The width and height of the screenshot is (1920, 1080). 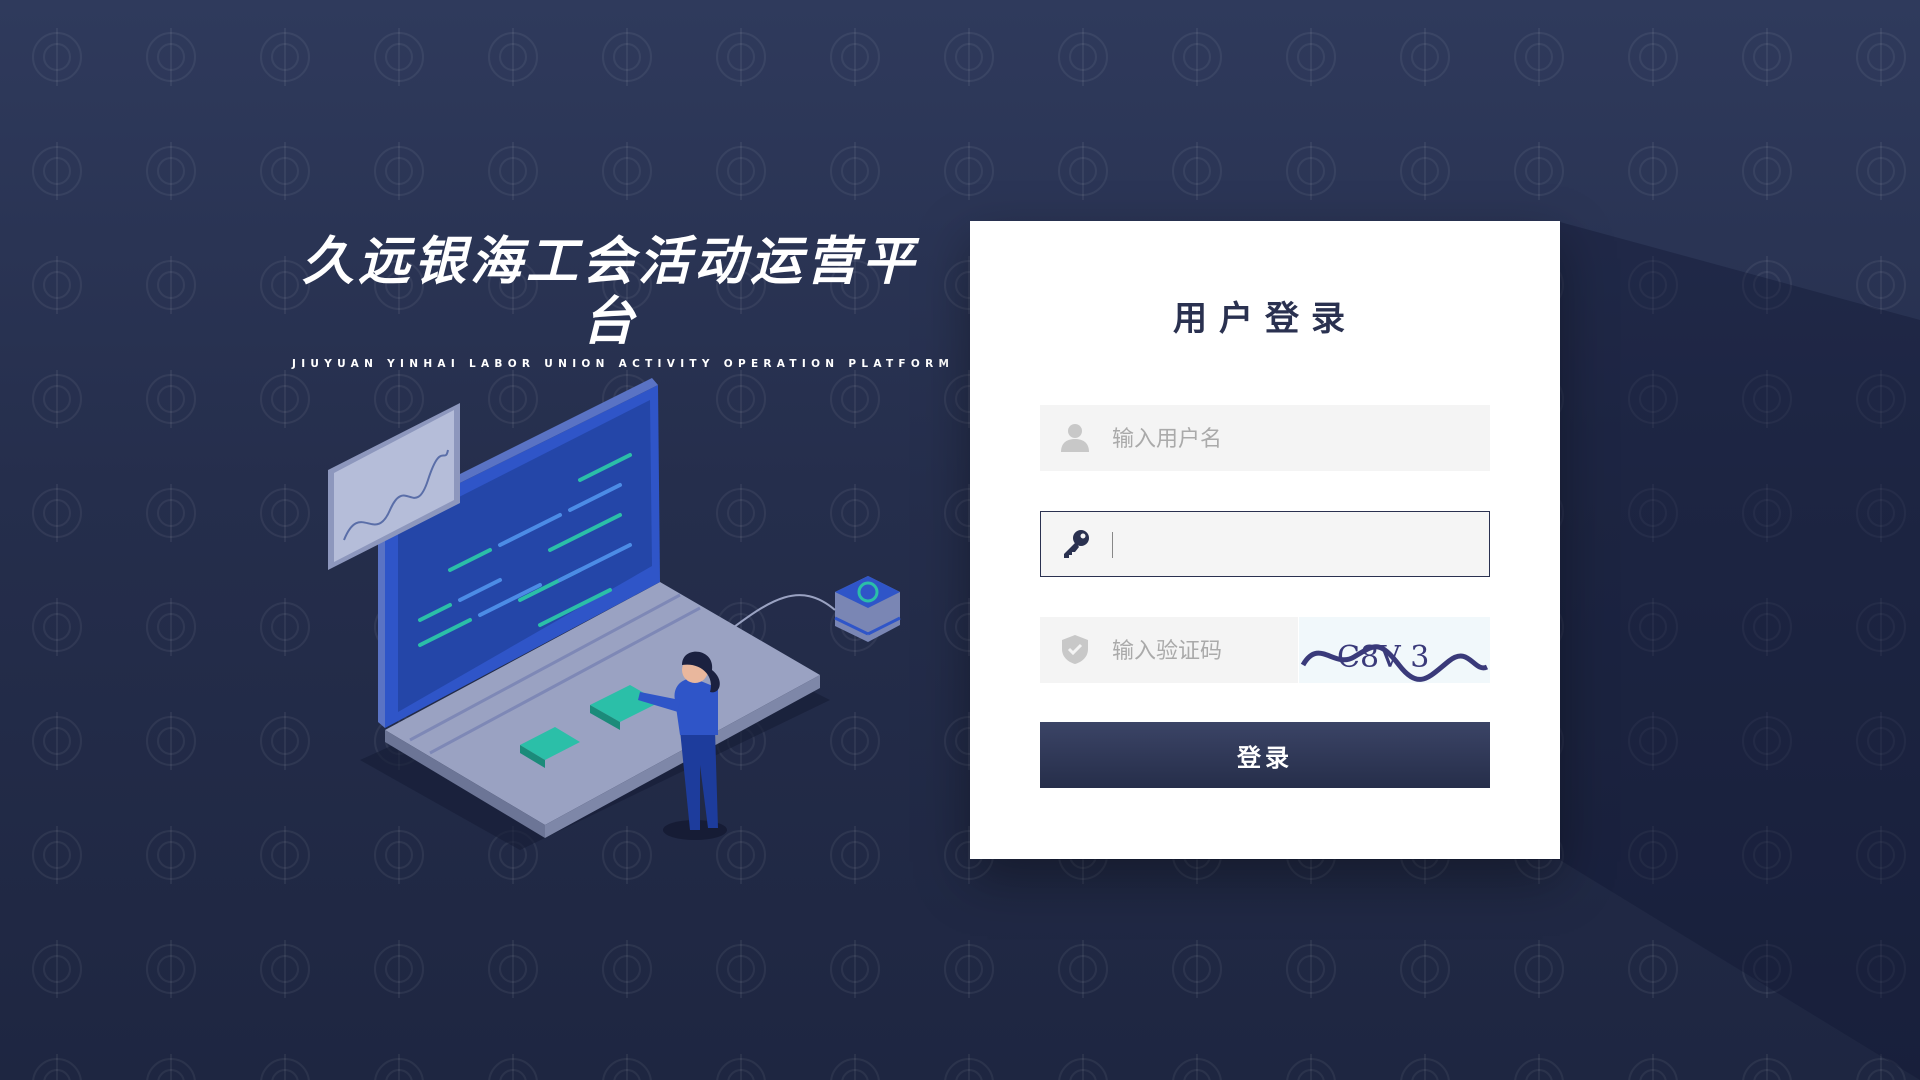 I want to click on laptop-illustration, so click(x=614, y=614).